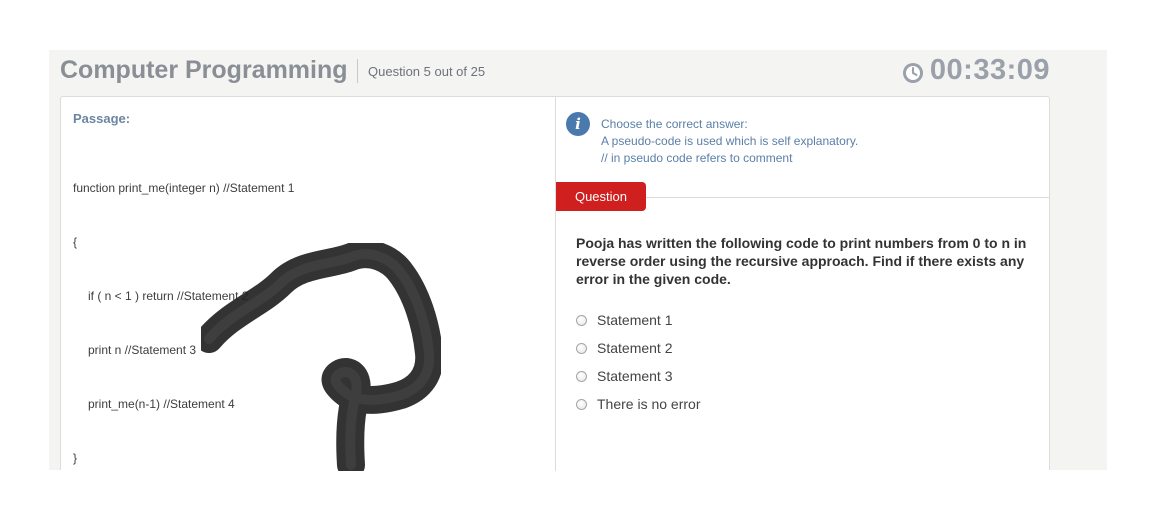 The image size is (1157, 520). I want to click on page-title: Computer Programming, so click(204, 70).